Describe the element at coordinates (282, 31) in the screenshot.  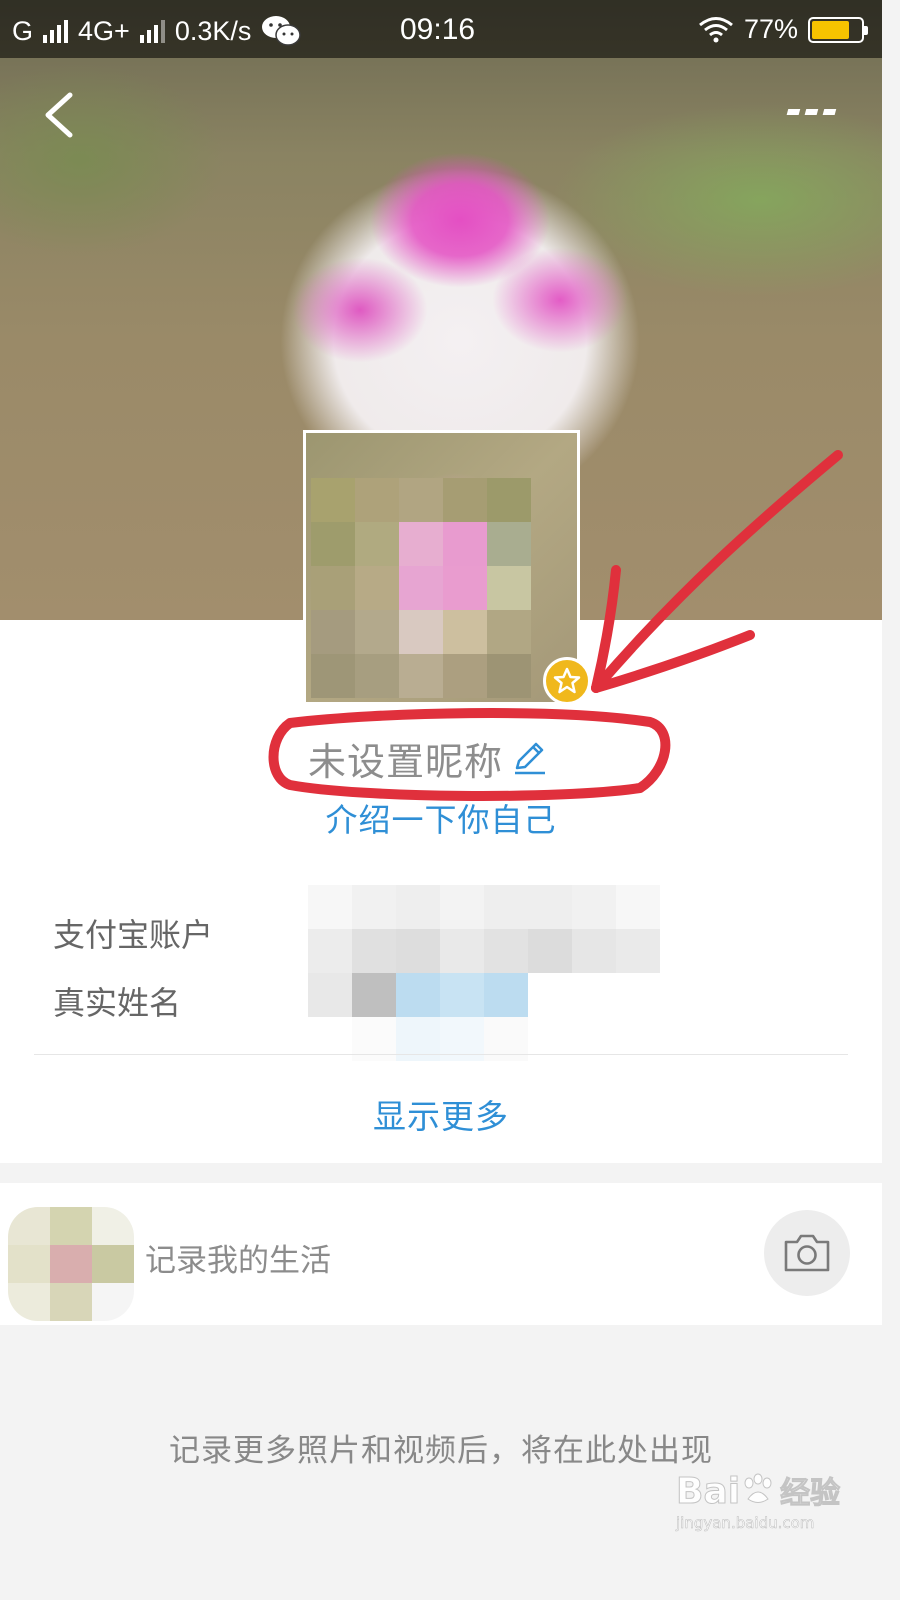
I see `wechat-icon` at that location.